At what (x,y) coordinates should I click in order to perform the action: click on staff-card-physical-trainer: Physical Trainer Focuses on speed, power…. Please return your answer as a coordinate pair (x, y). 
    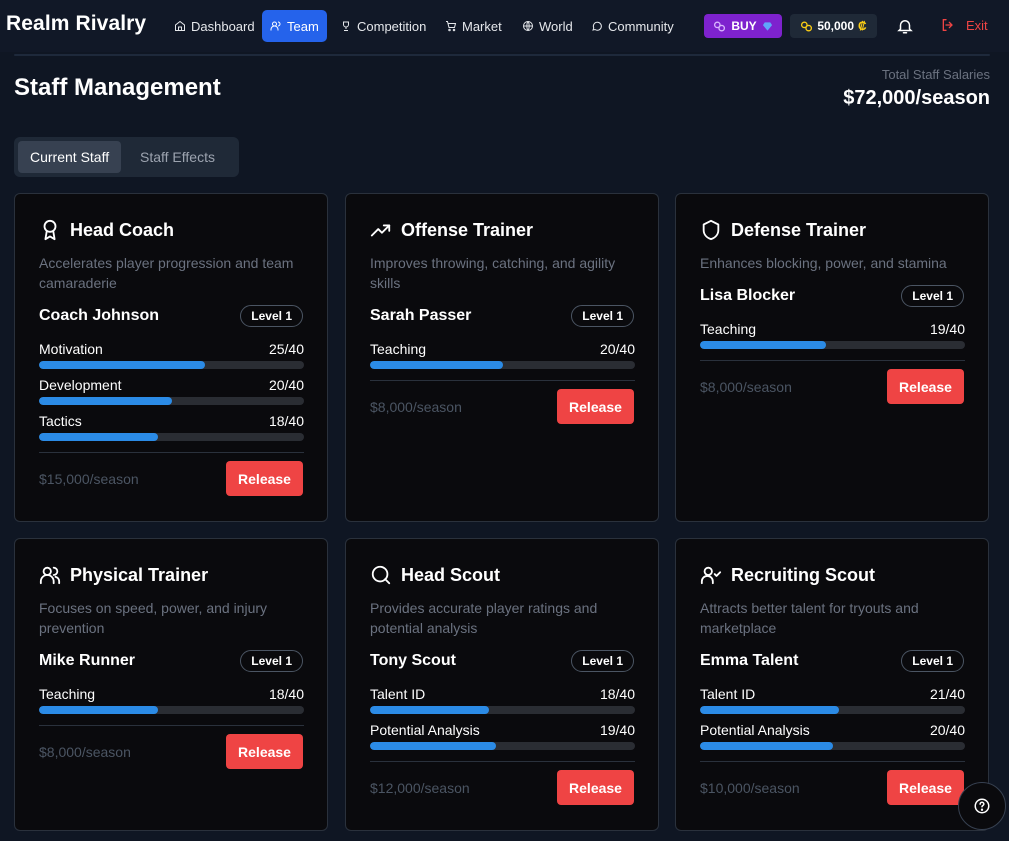
    Looking at the image, I should click on (171, 684).